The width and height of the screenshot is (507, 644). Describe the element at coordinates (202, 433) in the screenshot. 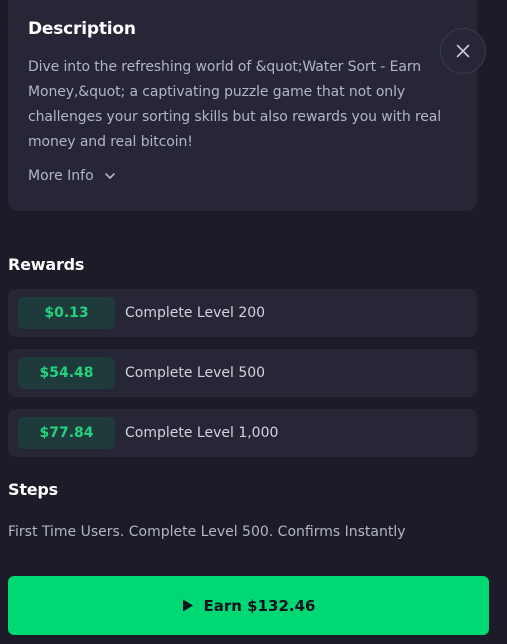

I see `reward-label: Complete Level 1,000` at that location.